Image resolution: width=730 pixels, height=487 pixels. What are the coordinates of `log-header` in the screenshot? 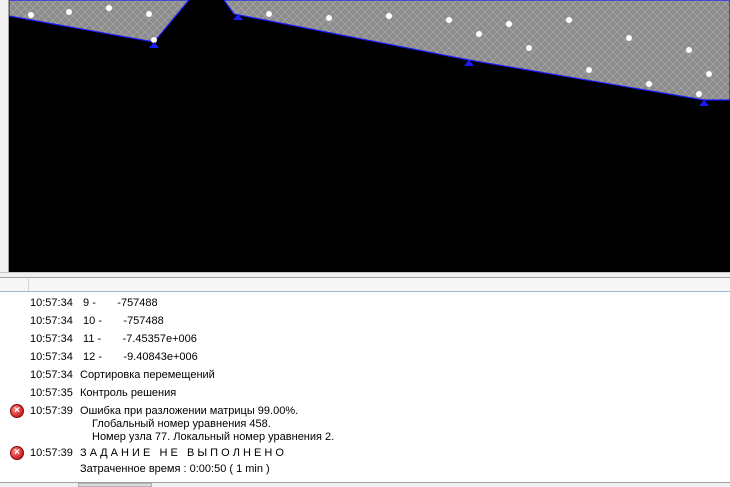 It's located at (365, 285).